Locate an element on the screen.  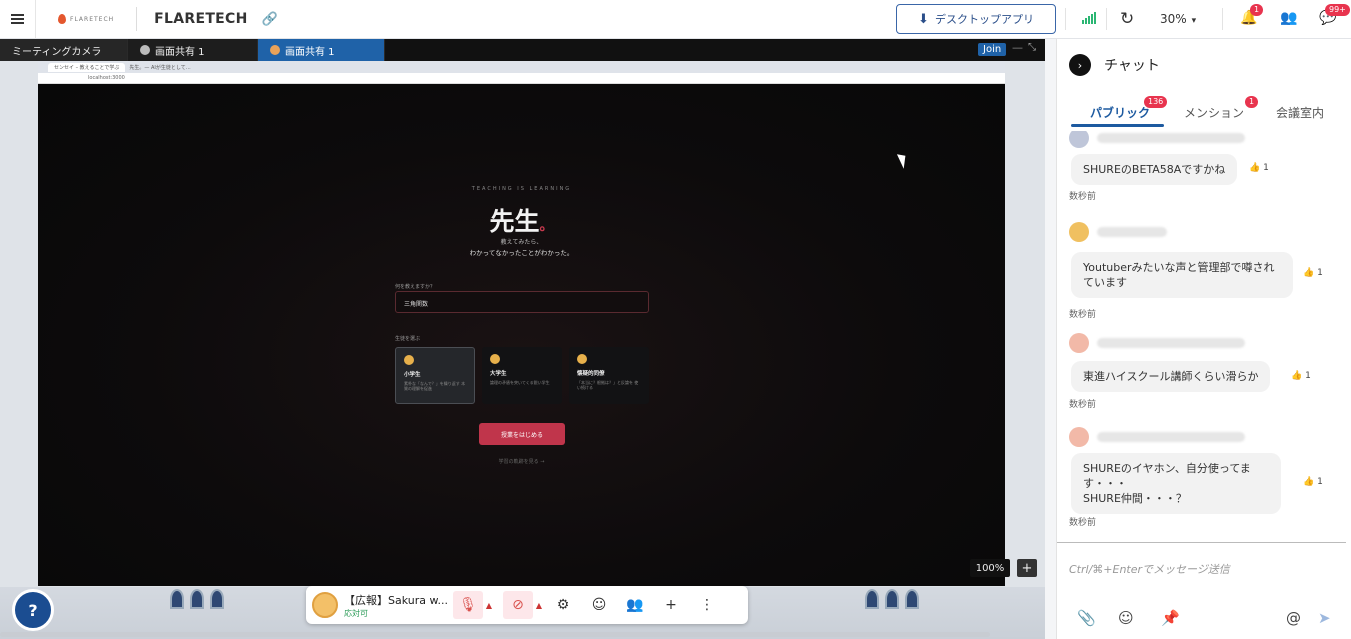
send-icon: ➤ is located at coordinates (1324, 618).